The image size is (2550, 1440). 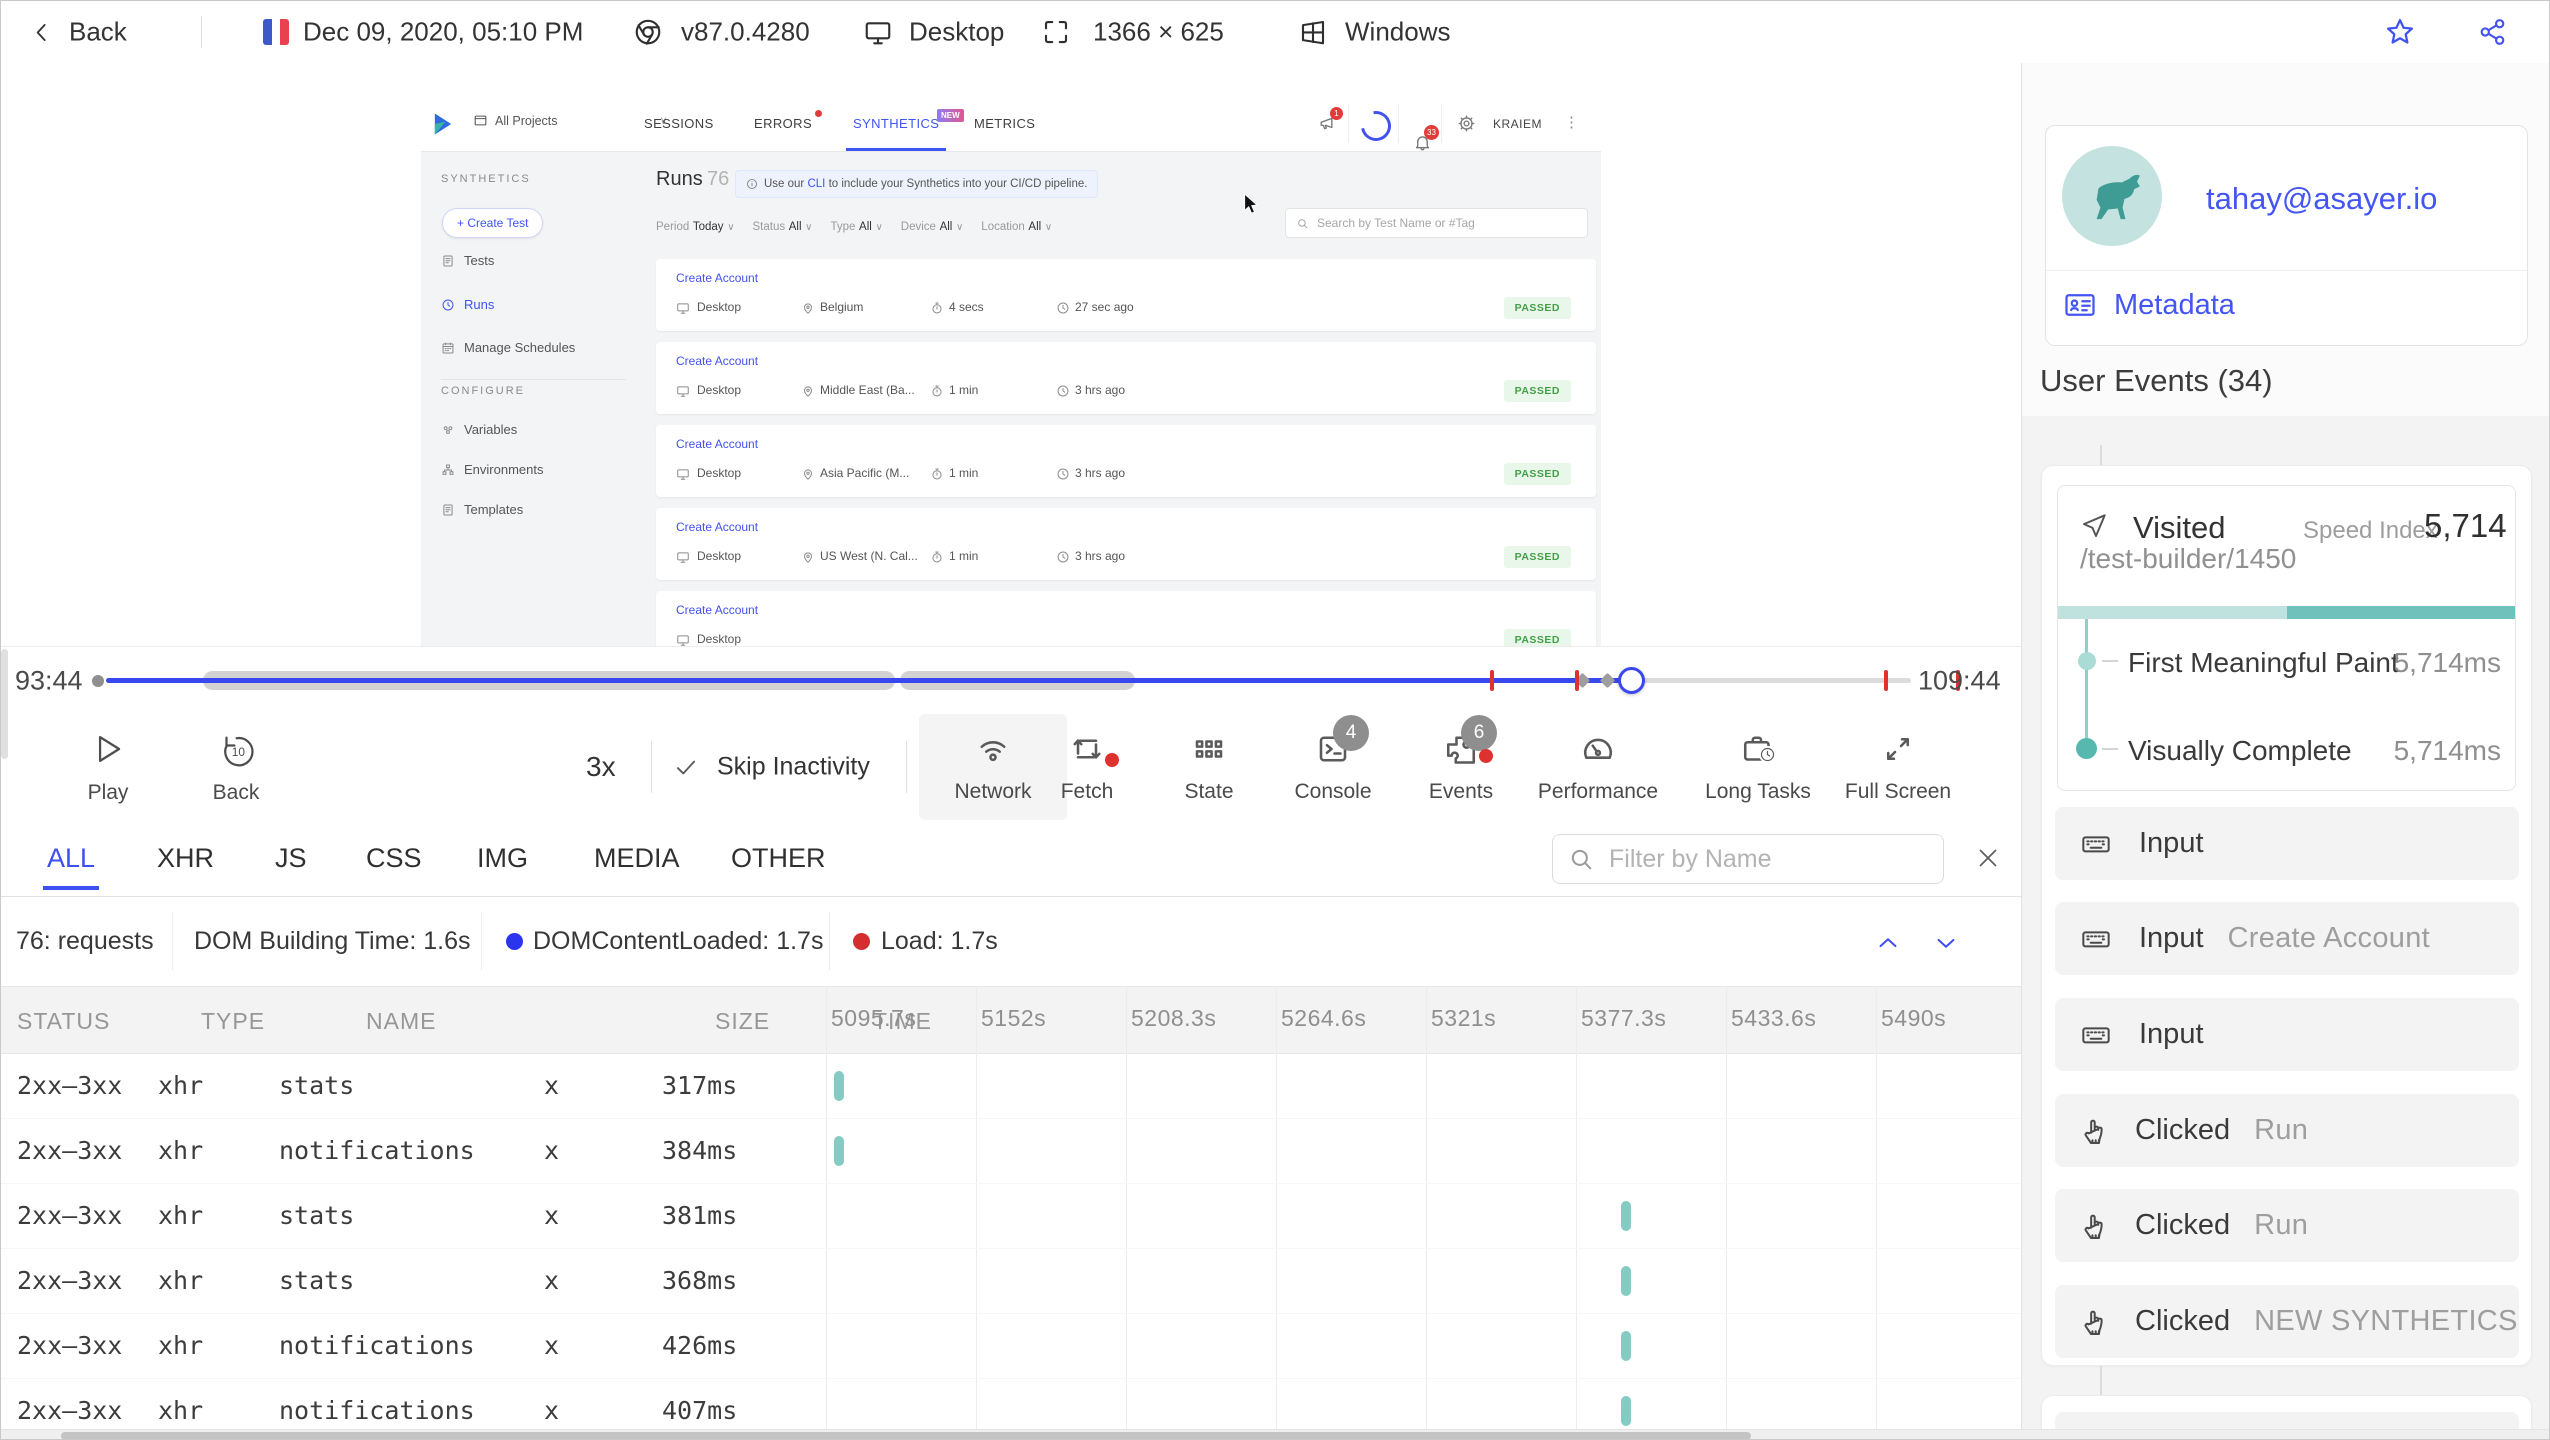 What do you see at coordinates (1112, 759) in the screenshot?
I see `fetch-alert-dot` at bounding box center [1112, 759].